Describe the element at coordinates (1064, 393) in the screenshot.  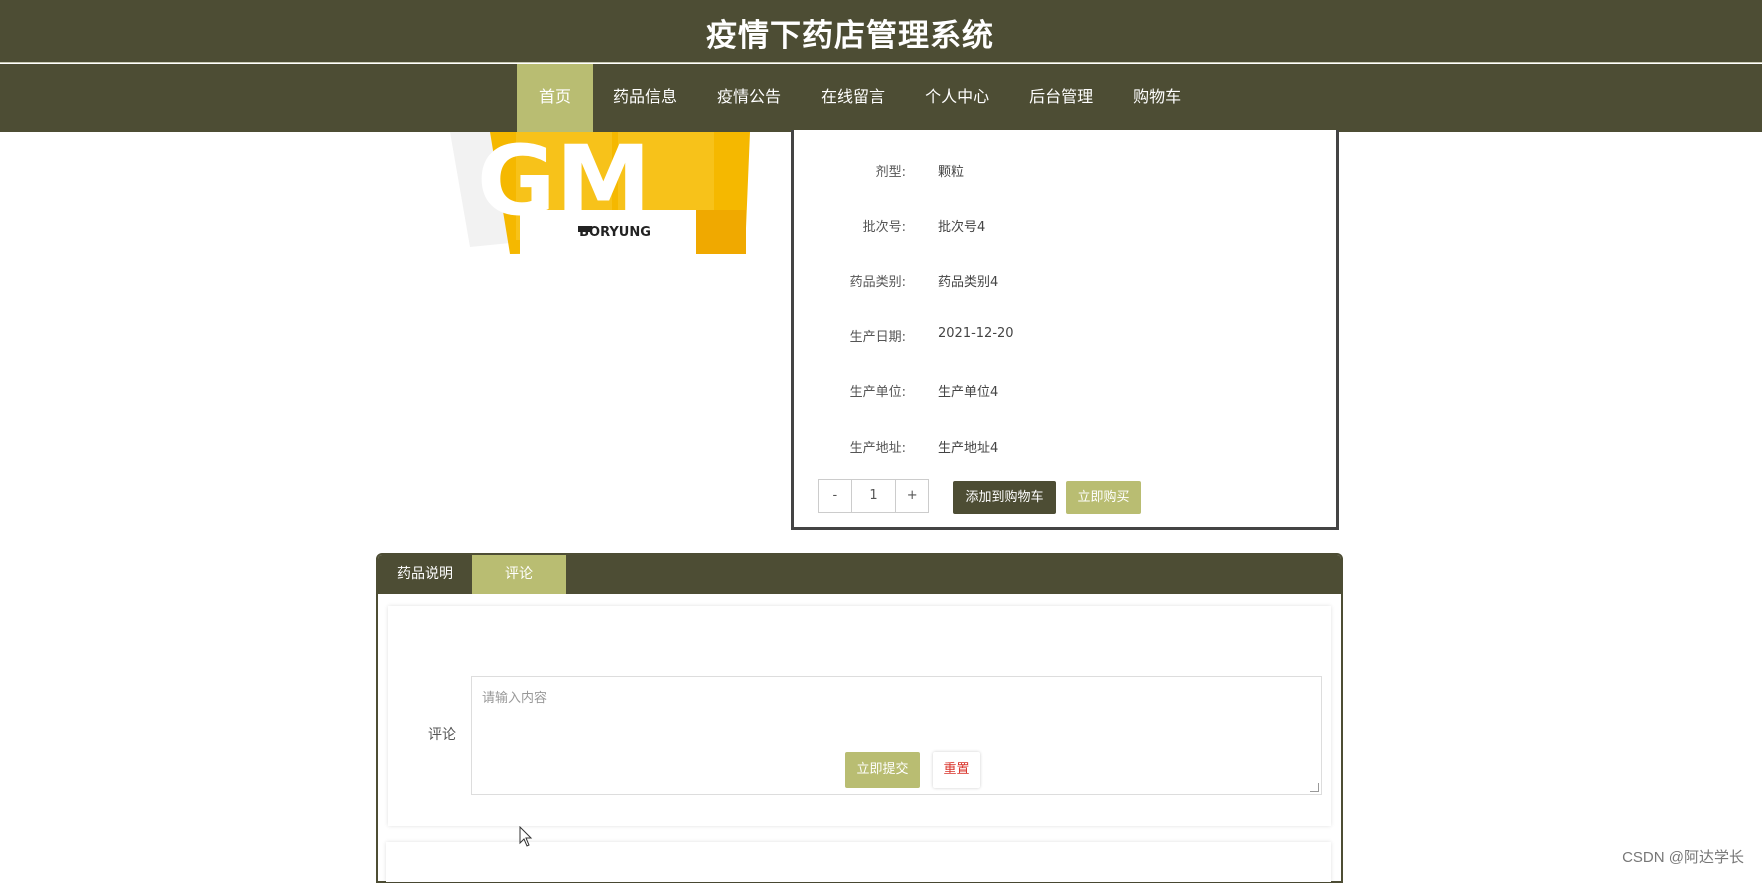
I see `detail-row-manufacturer: 生产单位: 生产单位4` at that location.